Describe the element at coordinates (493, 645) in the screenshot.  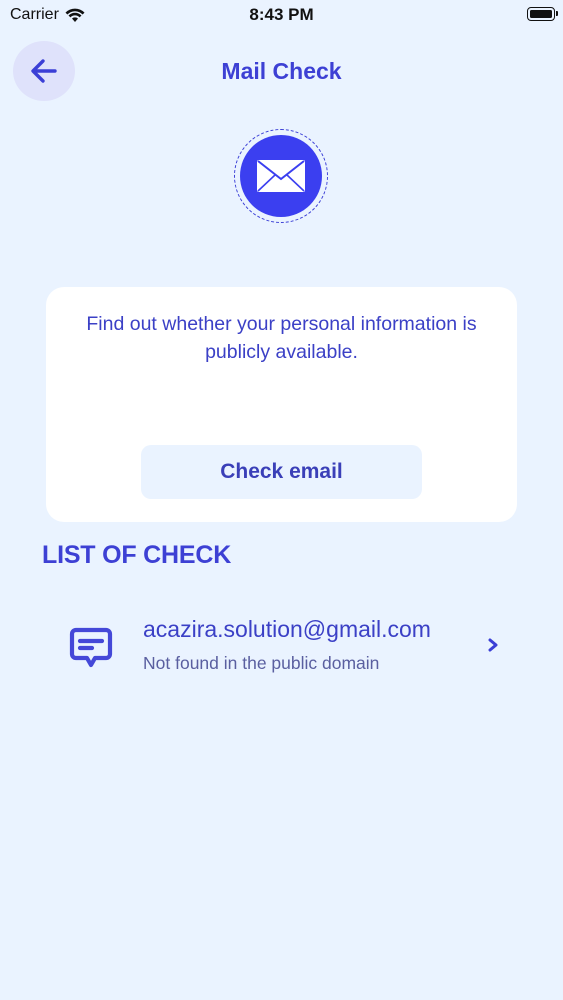
I see `chevron-right-icon` at that location.